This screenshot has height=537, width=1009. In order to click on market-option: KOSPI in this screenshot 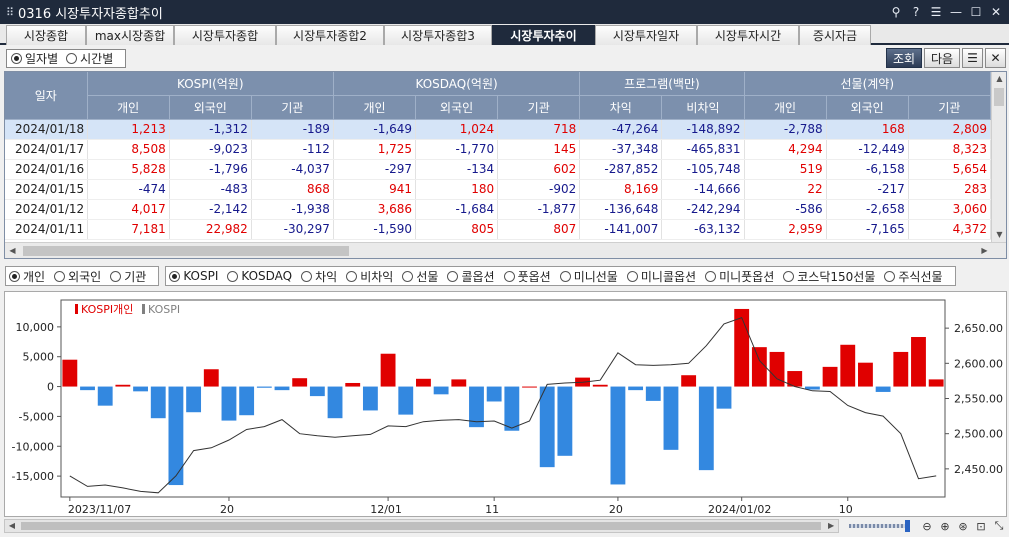, I will do `click(193, 276)`.